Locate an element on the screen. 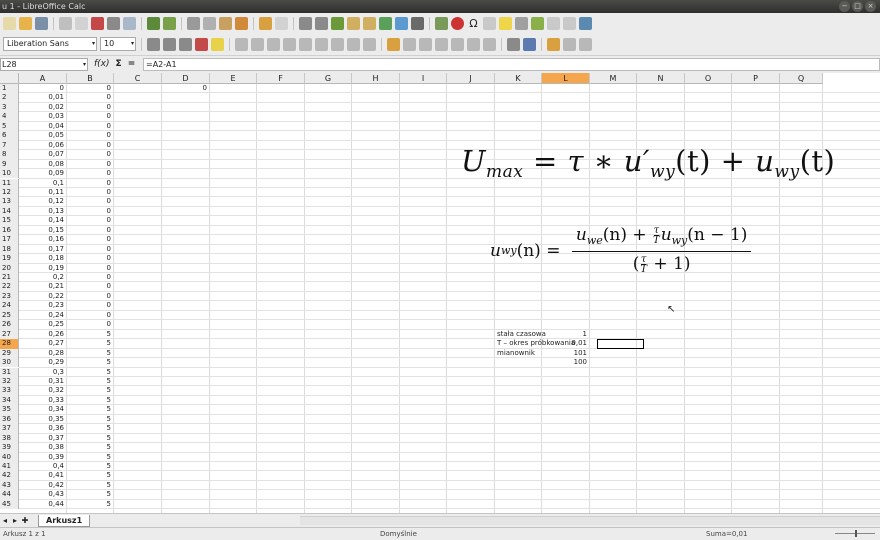 This screenshot has height=540, width=880. cell-a: 0,16 is located at coordinates (43, 239).